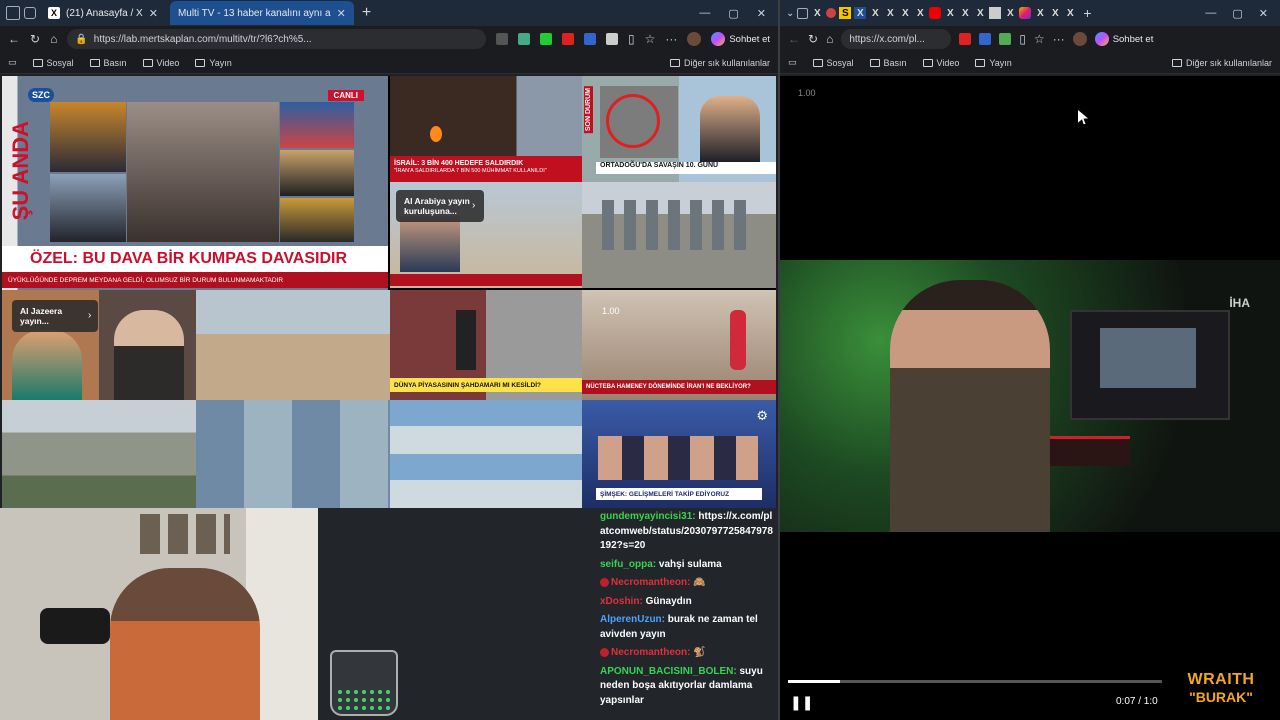 This screenshot has width=1280, height=720. I want to click on tab-multitv: Multi TV - 13 haber kanalını aynı a ✕, so click(261, 13).